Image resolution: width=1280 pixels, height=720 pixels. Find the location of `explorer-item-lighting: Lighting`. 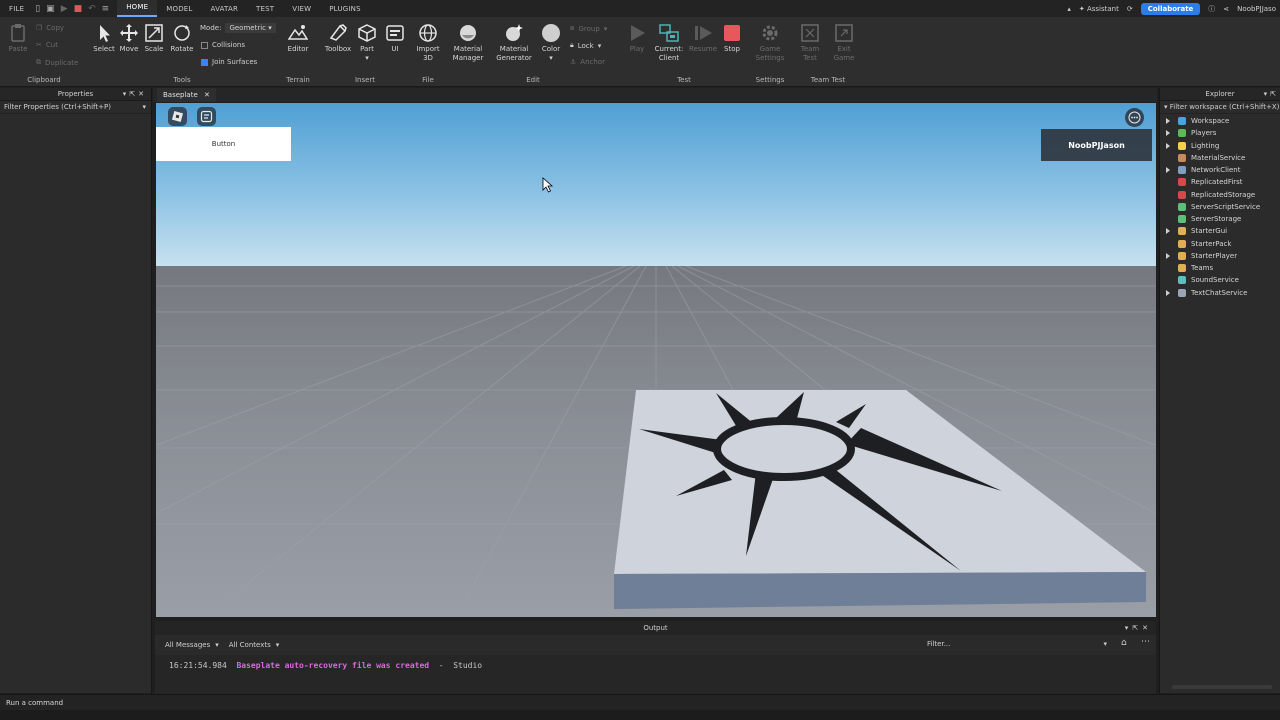

explorer-item-lighting: Lighting is located at coordinates (1220, 146).